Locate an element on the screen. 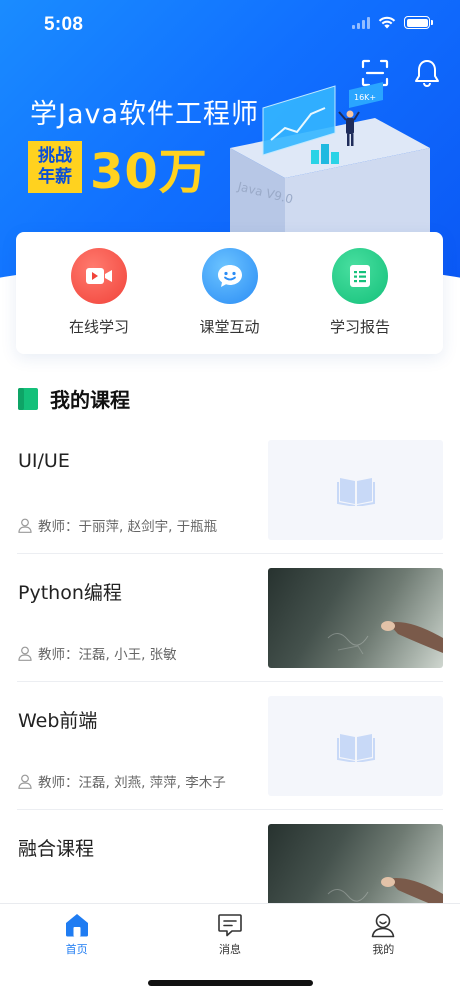 The image size is (460, 996). tab-label: 首页 is located at coordinates (76, 949).